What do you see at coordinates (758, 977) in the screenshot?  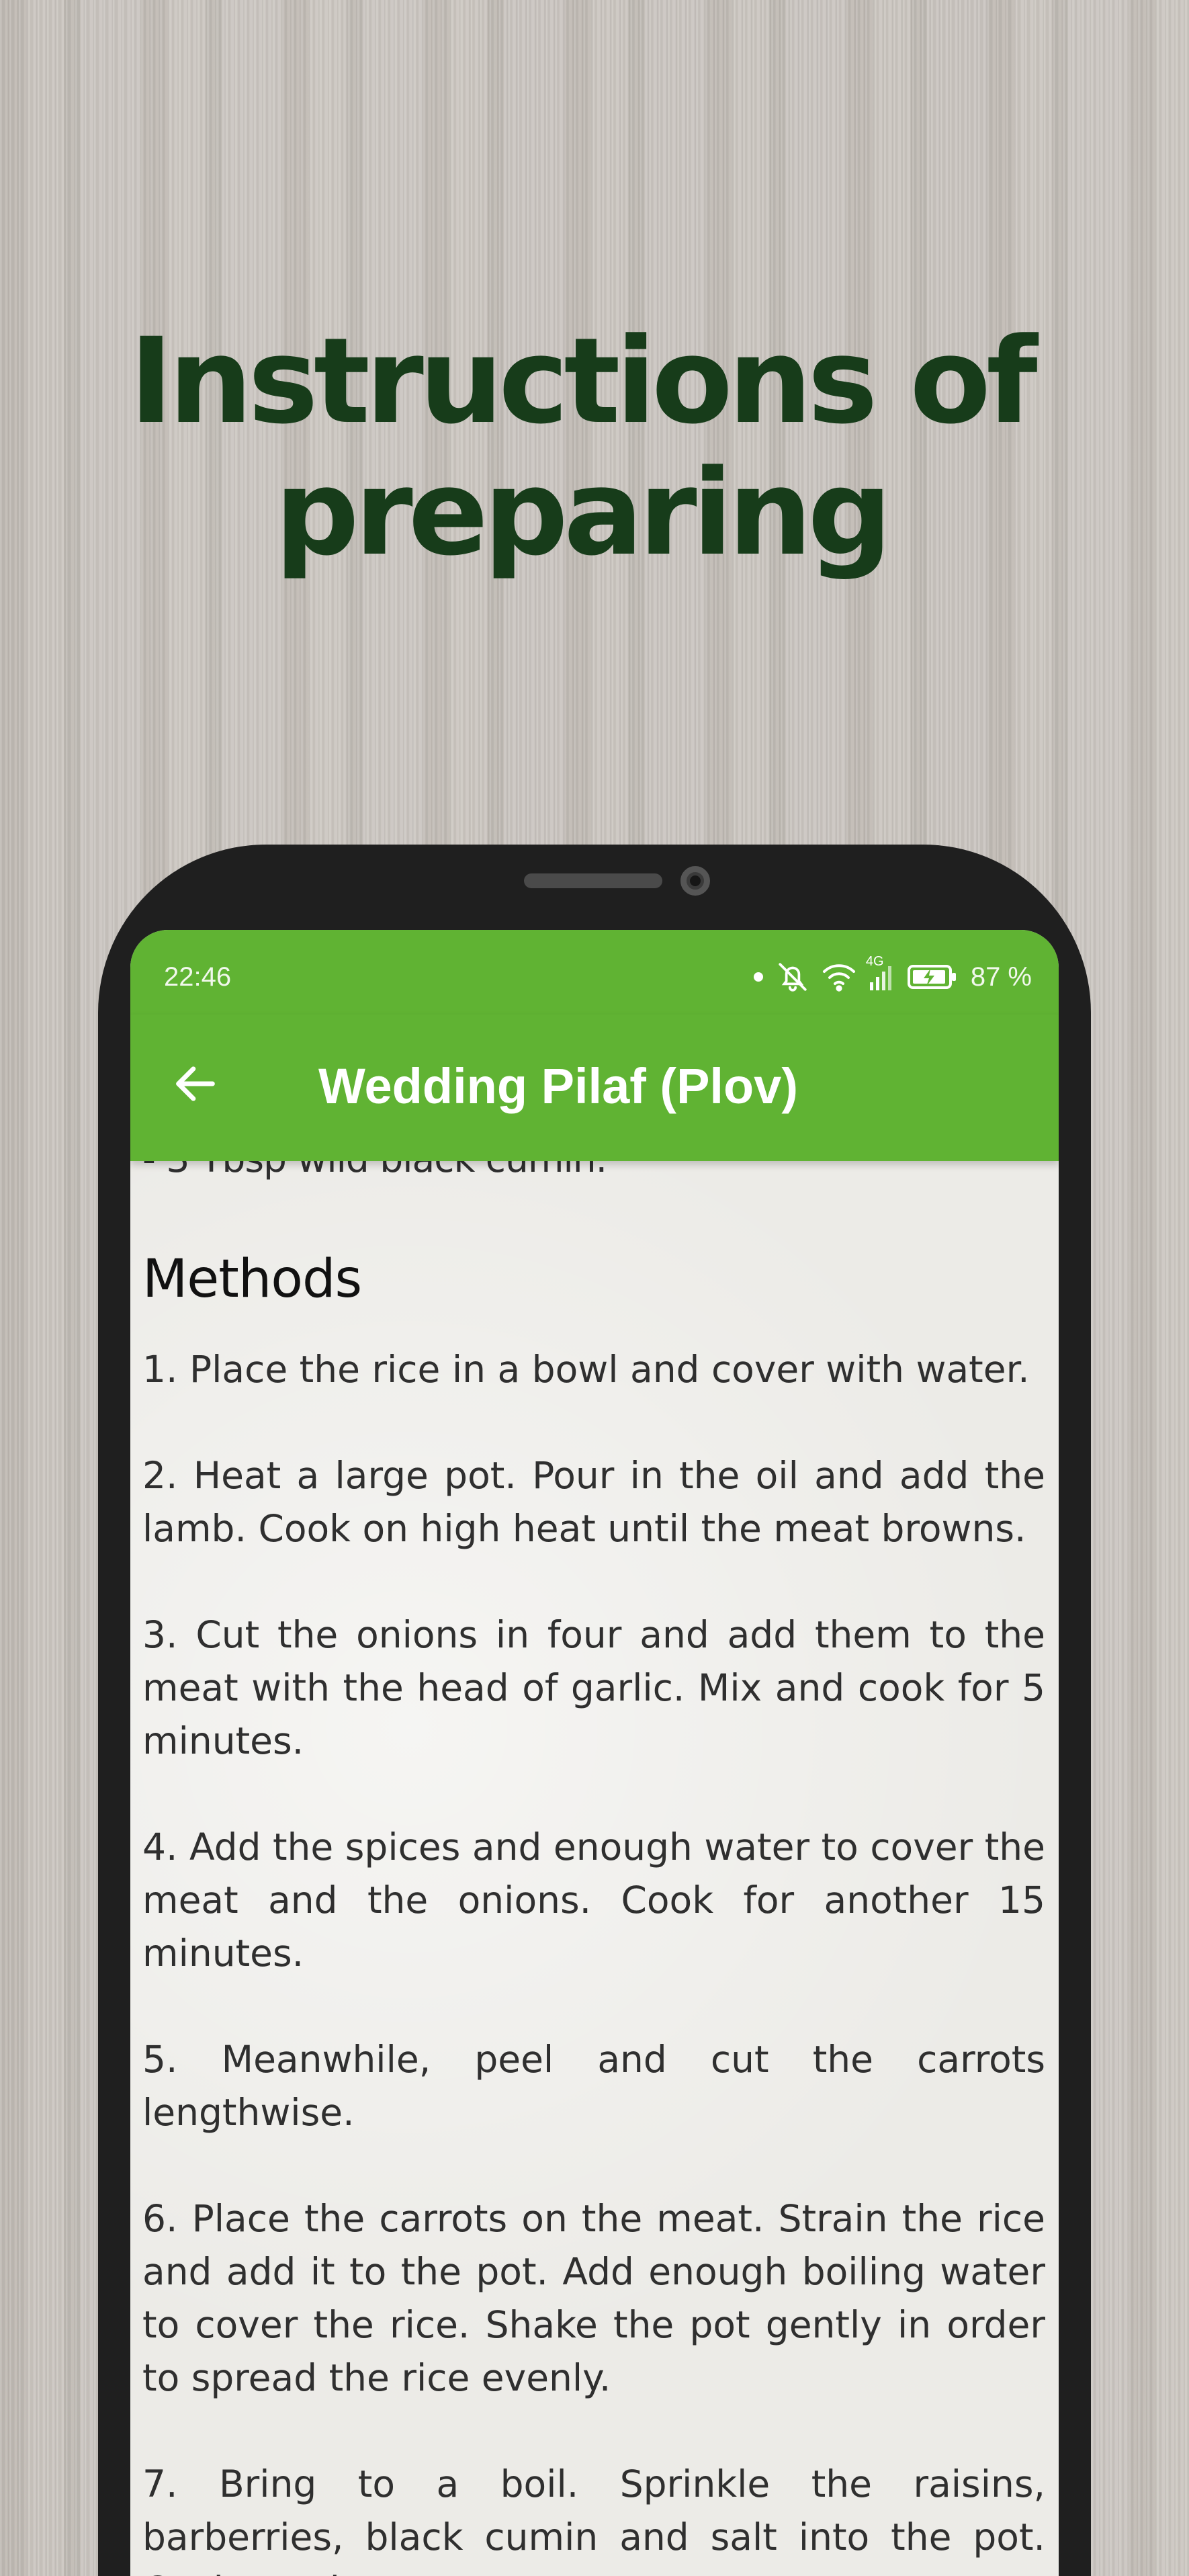 I see `notification-dot-icon` at bounding box center [758, 977].